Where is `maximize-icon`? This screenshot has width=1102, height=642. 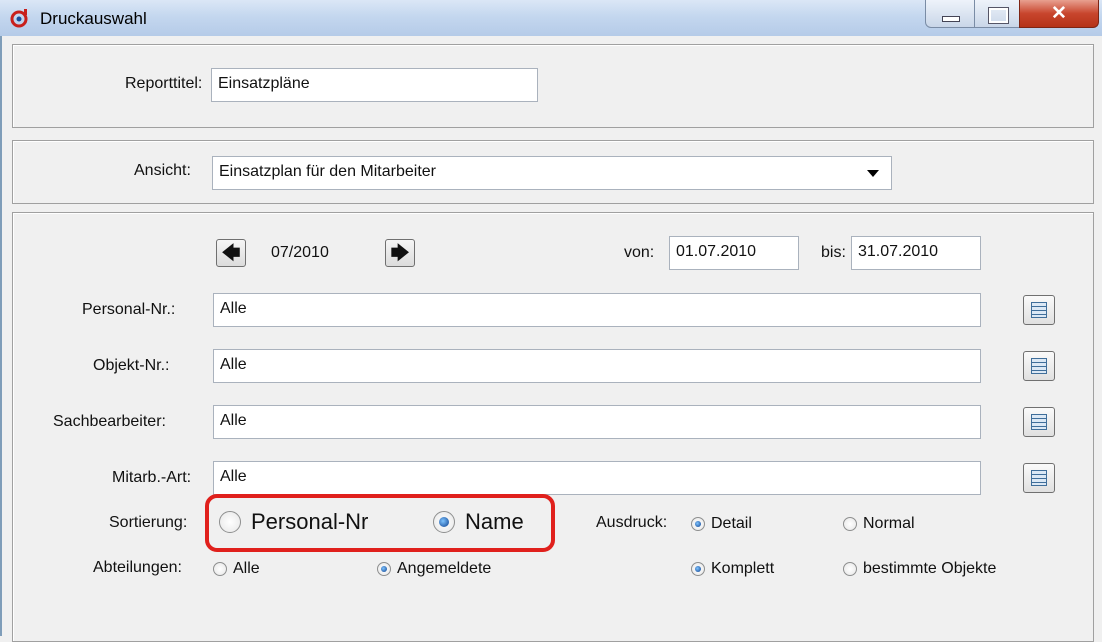 maximize-icon is located at coordinates (998, 15).